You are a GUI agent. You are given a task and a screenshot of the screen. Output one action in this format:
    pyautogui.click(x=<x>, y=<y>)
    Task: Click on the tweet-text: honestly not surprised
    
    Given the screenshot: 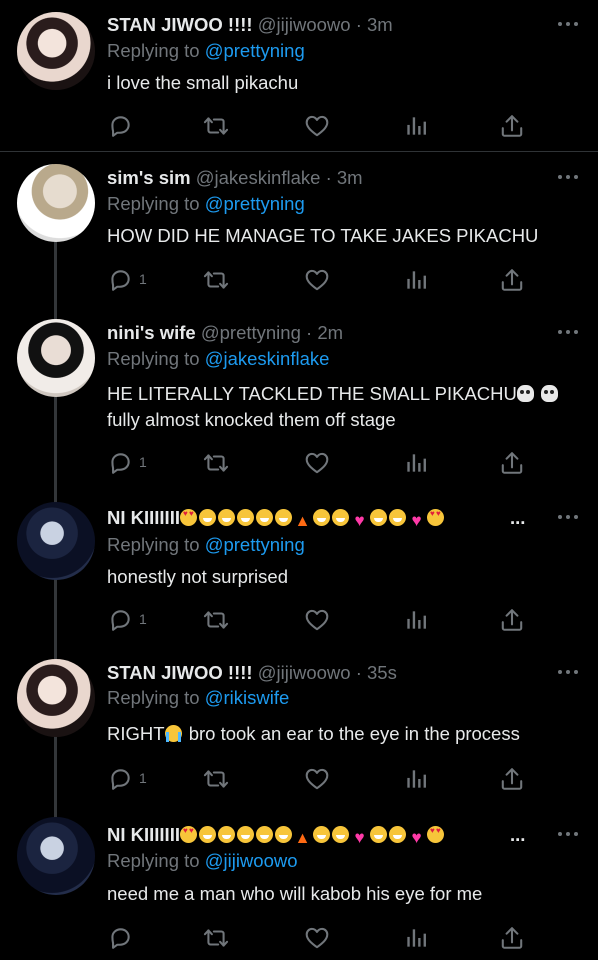 What is the action you would take?
    pyautogui.click(x=197, y=576)
    